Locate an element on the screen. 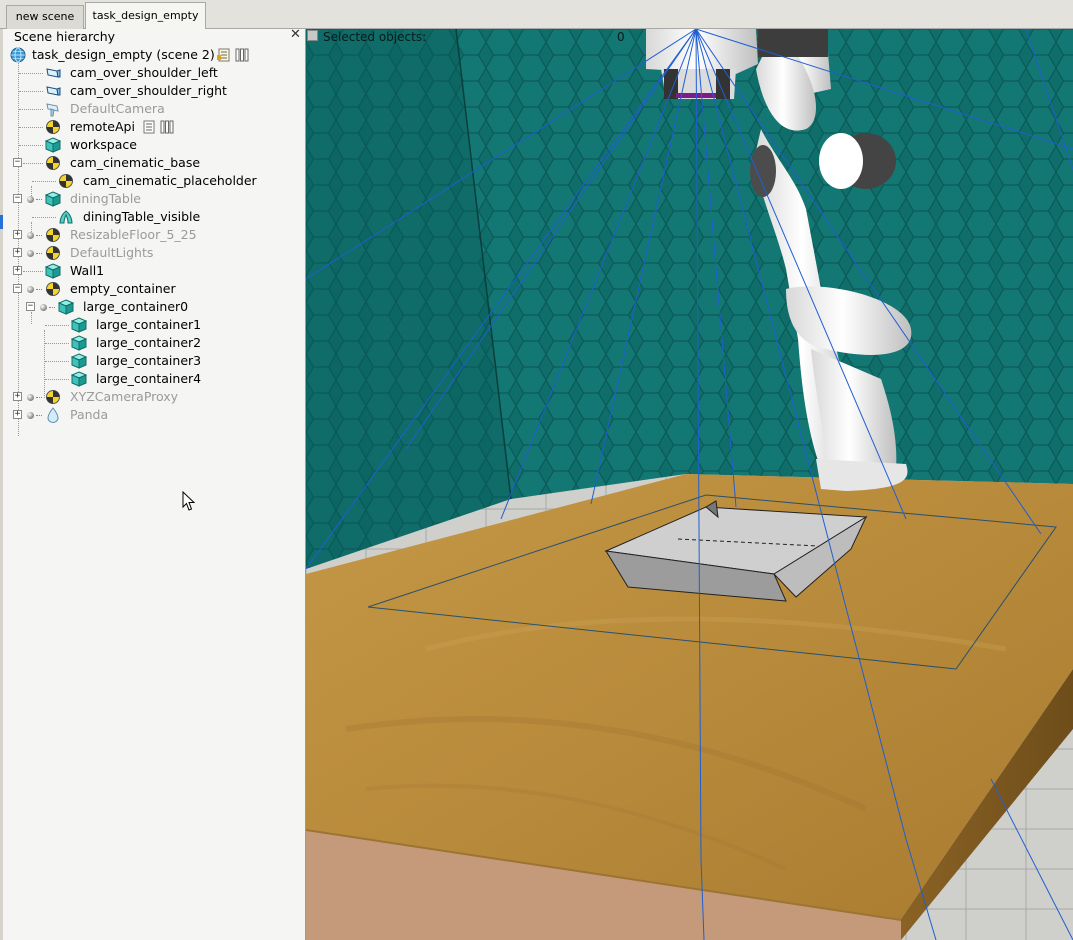 This screenshot has height=940, width=1073. mouse-cursor-icon is located at coordinates (189, 501).